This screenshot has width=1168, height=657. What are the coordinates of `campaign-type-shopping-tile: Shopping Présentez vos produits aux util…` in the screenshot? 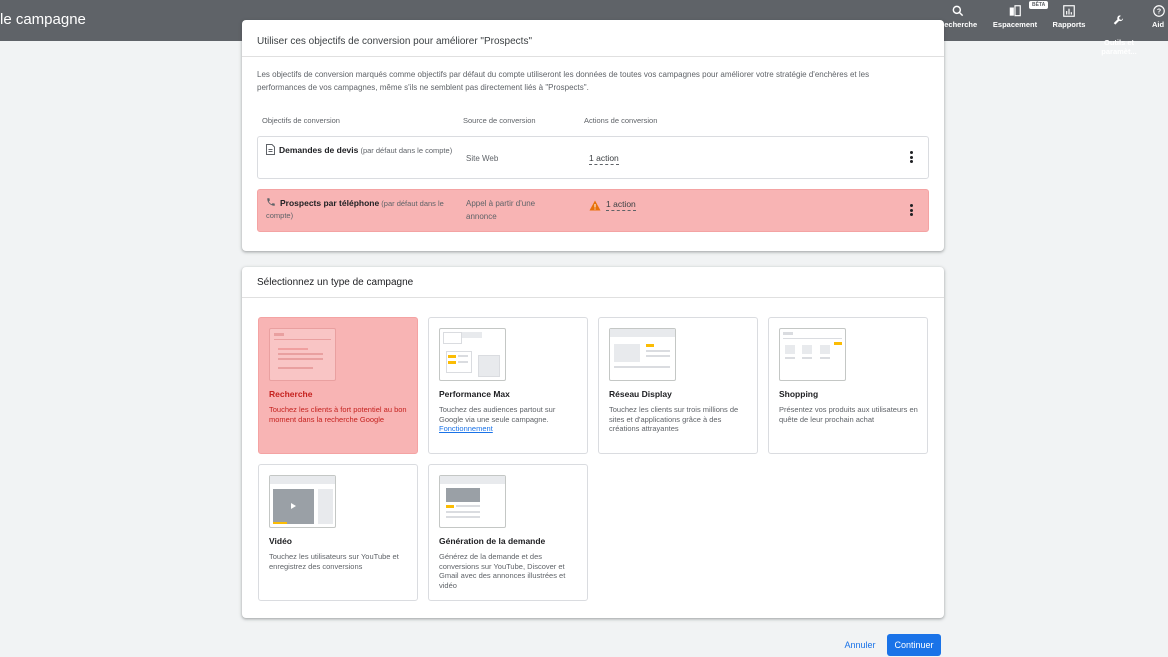 It's located at (848, 385).